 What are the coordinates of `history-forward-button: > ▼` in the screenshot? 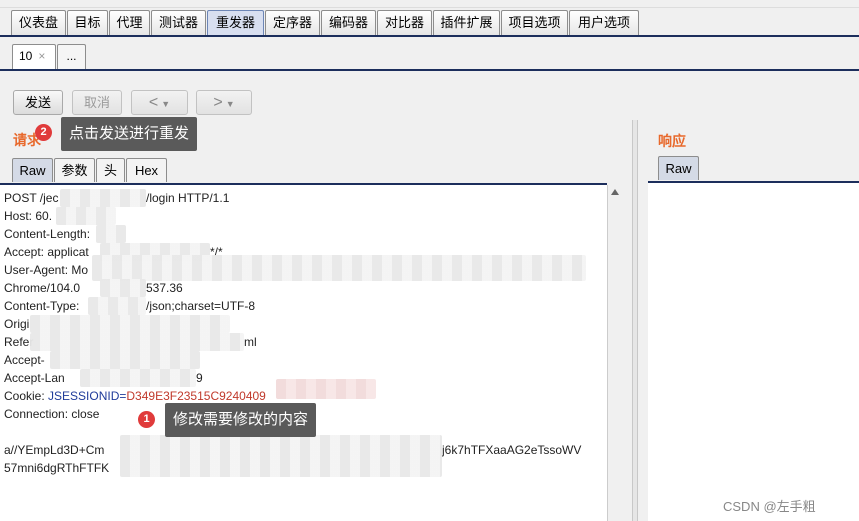 It's located at (224, 102).